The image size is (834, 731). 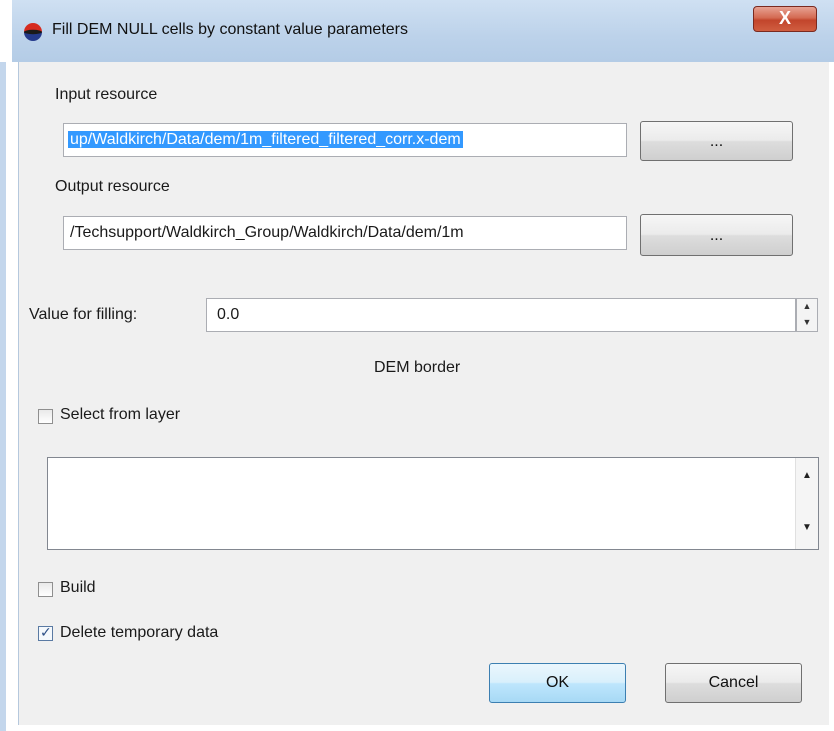 I want to click on dem-app-icon, so click(x=33, y=32).